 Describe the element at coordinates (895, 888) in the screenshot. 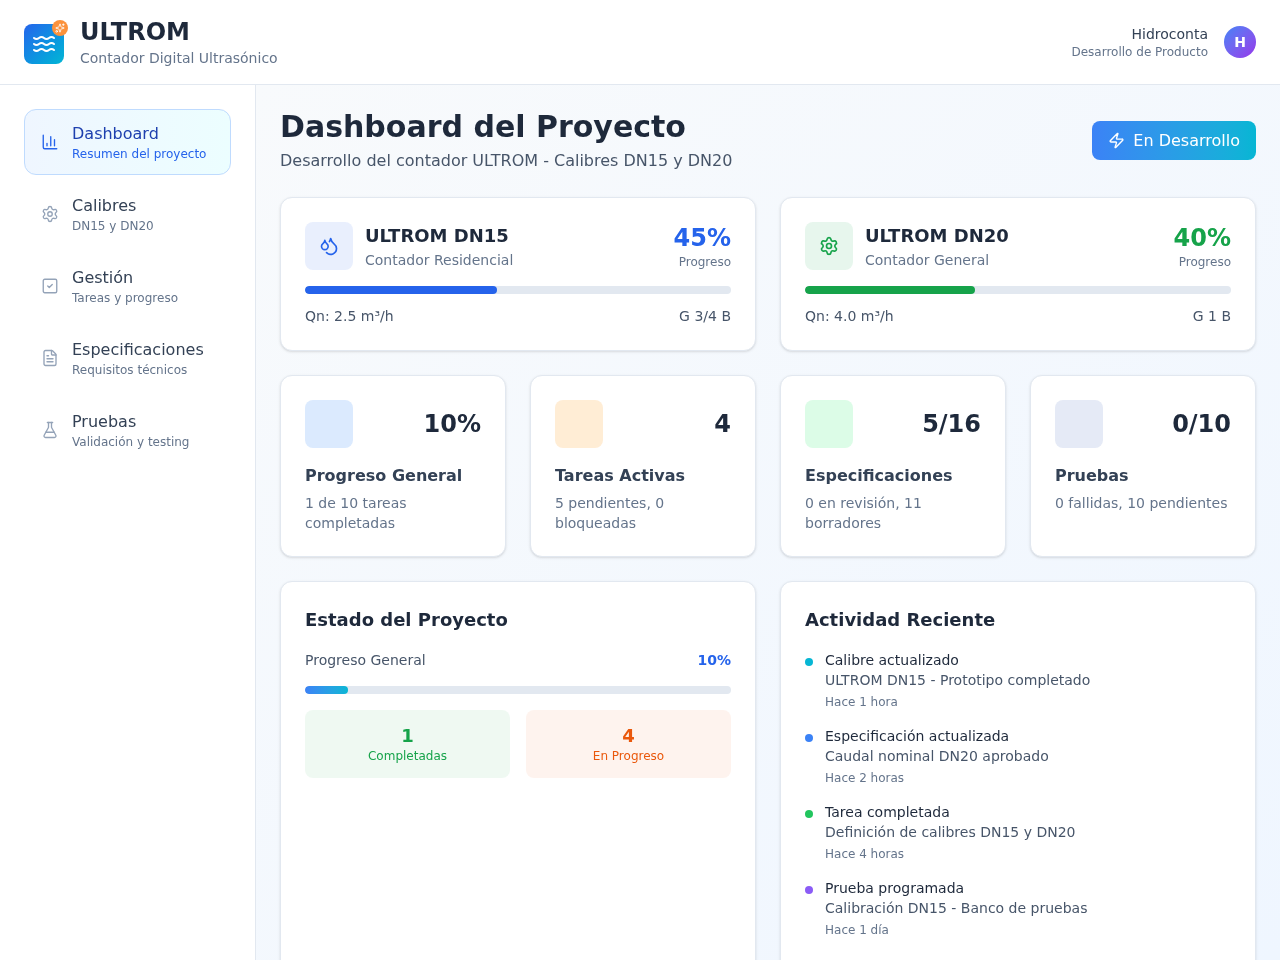

I see `activity-title: Prueba programada` at that location.